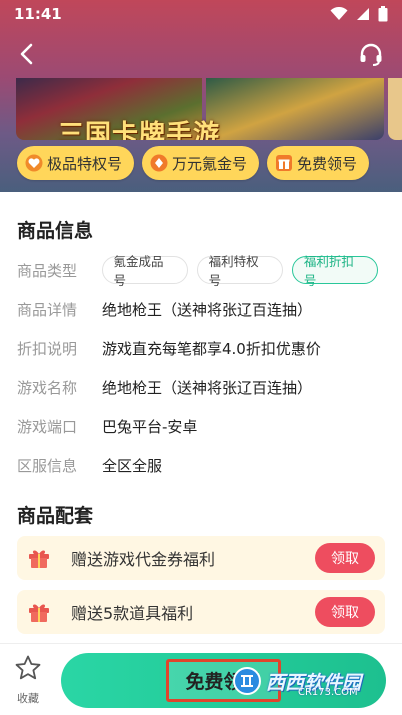 The width and height of the screenshot is (402, 715). Describe the element at coordinates (211, 348) in the screenshot. I see `discount-value: 游戏直充每笔都享4.0折扣优惠价` at that location.